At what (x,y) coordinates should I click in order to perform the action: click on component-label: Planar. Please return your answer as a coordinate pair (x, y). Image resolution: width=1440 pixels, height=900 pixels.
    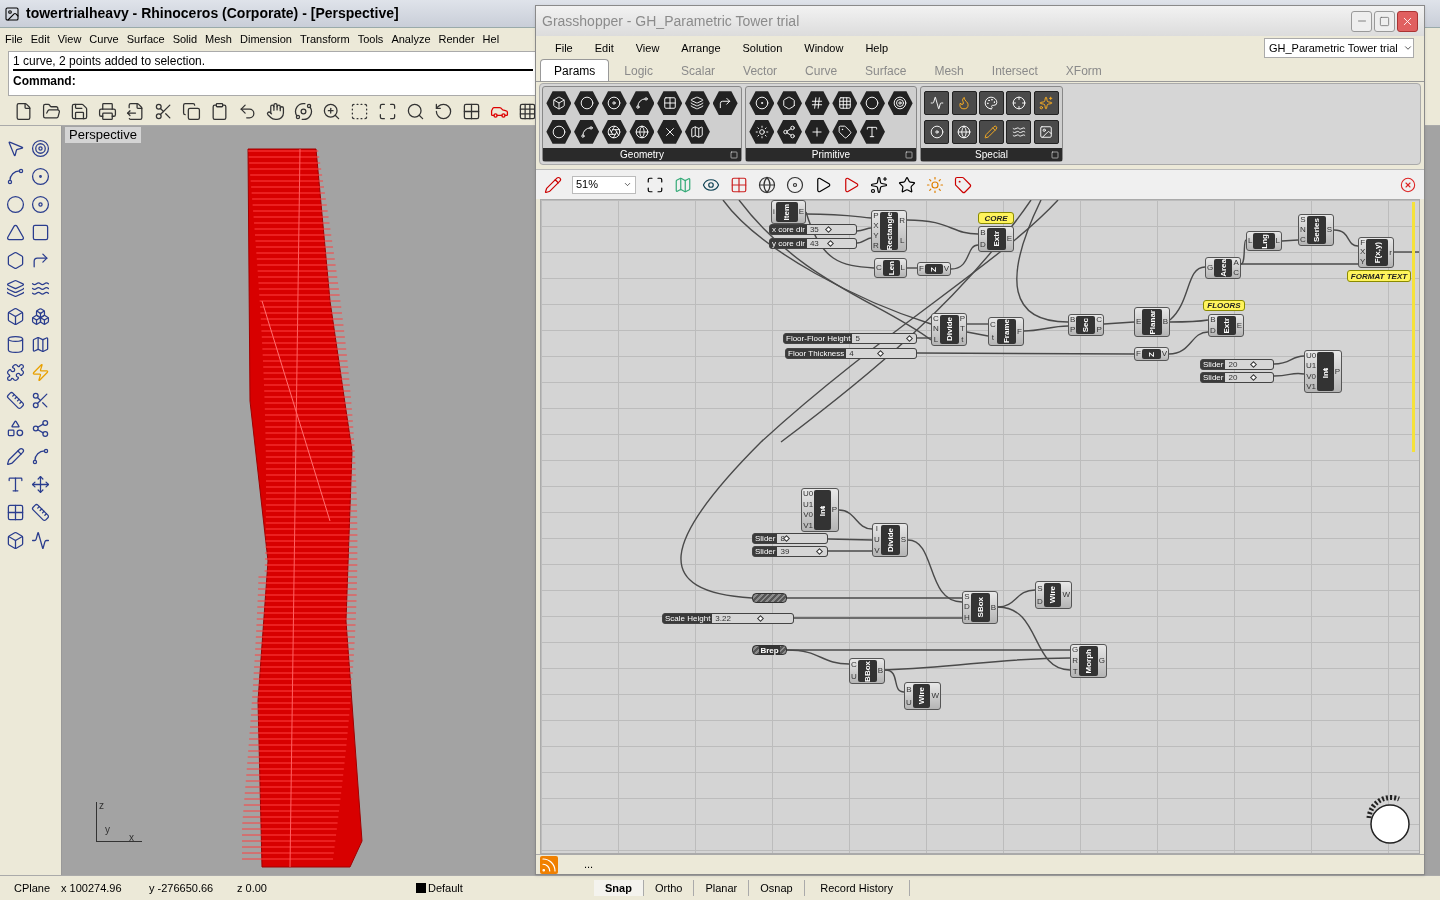
    Looking at the image, I should click on (1152, 322).